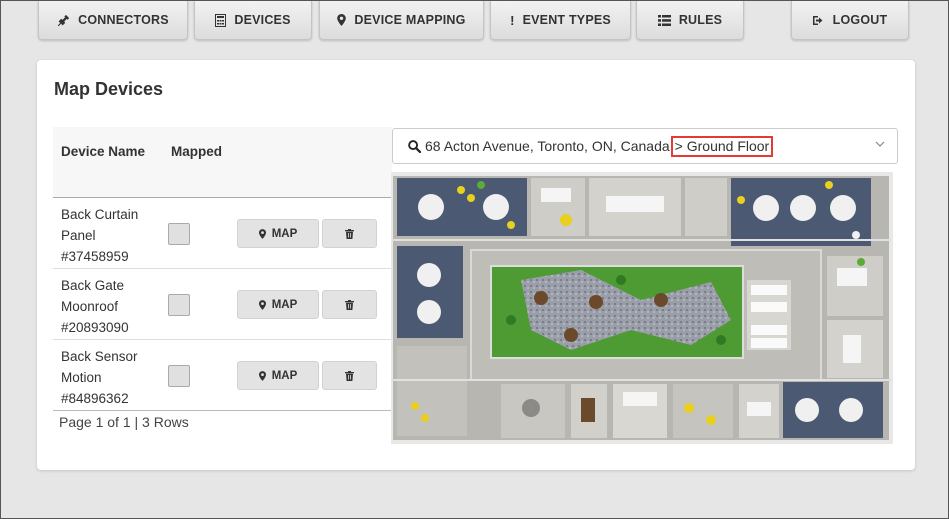  Describe the element at coordinates (95, 306) in the screenshot. I see `device-name: Back Gate Moonroof #20893090` at that location.